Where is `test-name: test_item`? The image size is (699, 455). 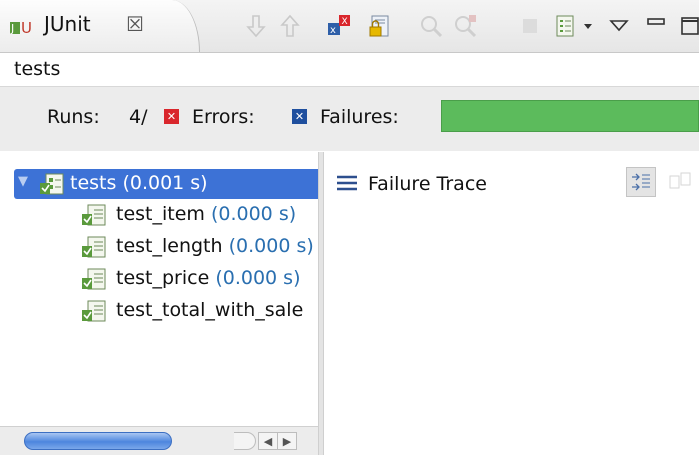 test-name: test_item is located at coordinates (160, 214).